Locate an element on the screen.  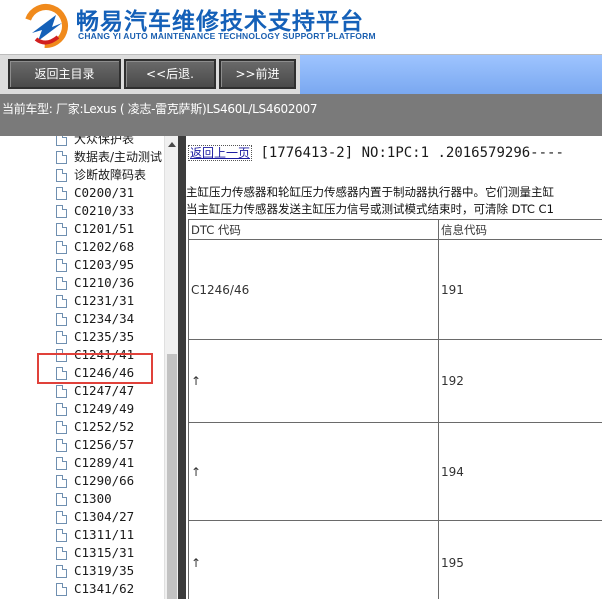
tree-item-label: C1315/31 is located at coordinates (104, 552).